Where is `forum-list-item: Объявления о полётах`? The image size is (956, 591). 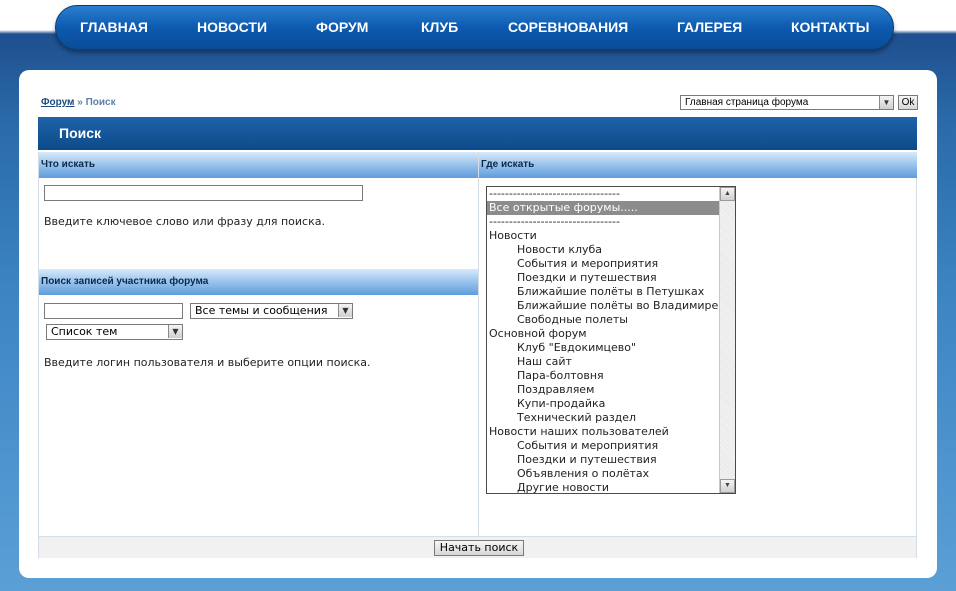 forum-list-item: Объявления о полётах is located at coordinates (611, 474).